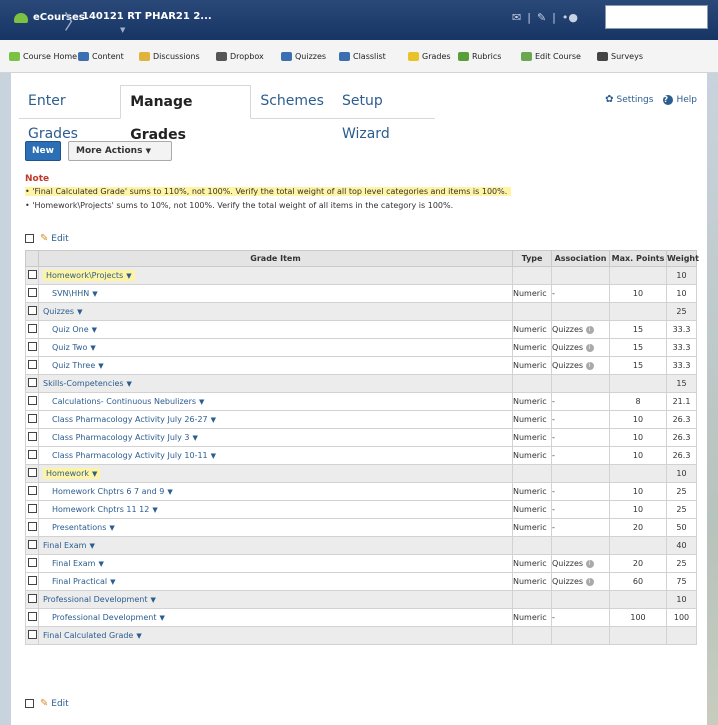  Describe the element at coordinates (551, 56) in the screenshot. I see `nav-item-edit-course: Edit Course` at that location.